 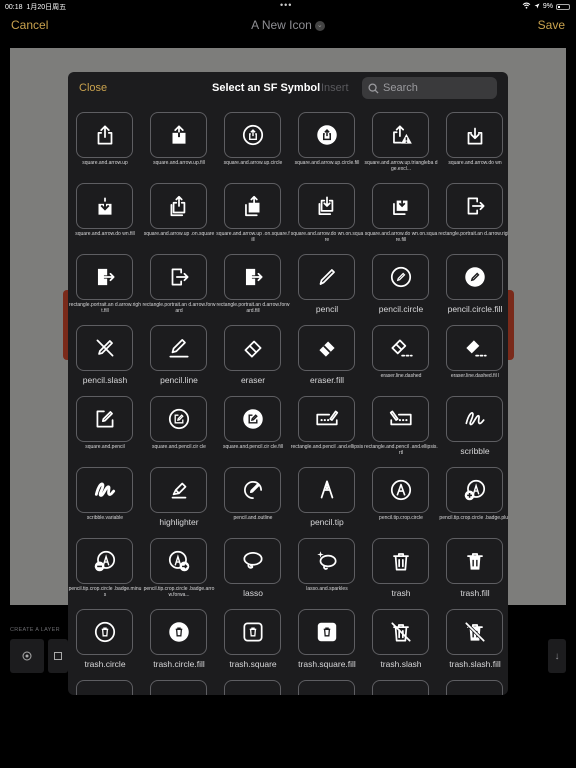 I want to click on multitasking-dots: •••, so click(x=286, y=5).